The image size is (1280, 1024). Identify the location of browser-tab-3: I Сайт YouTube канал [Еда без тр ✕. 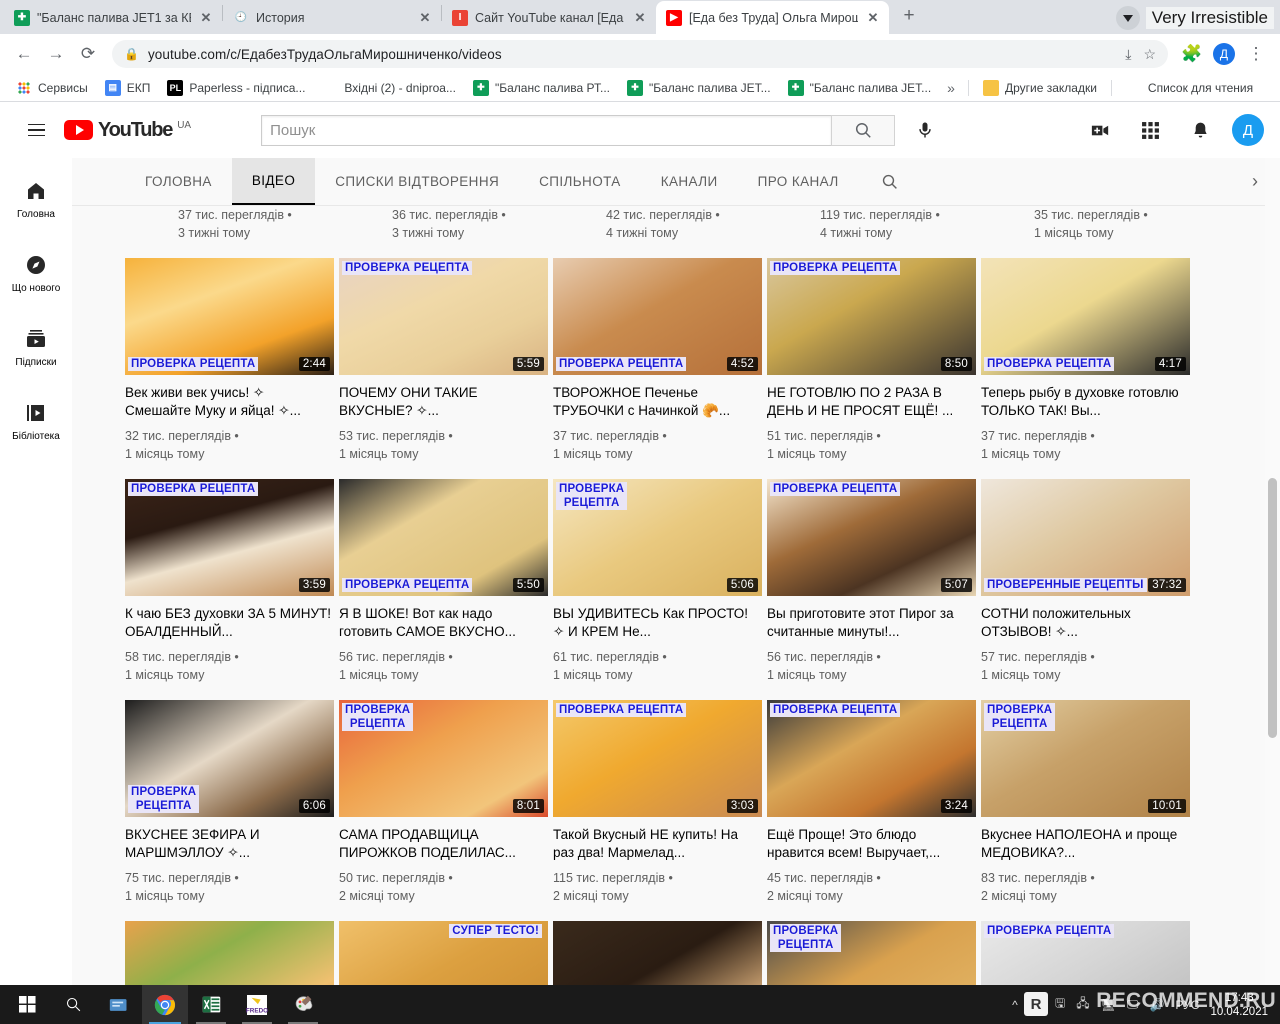
(549, 17).